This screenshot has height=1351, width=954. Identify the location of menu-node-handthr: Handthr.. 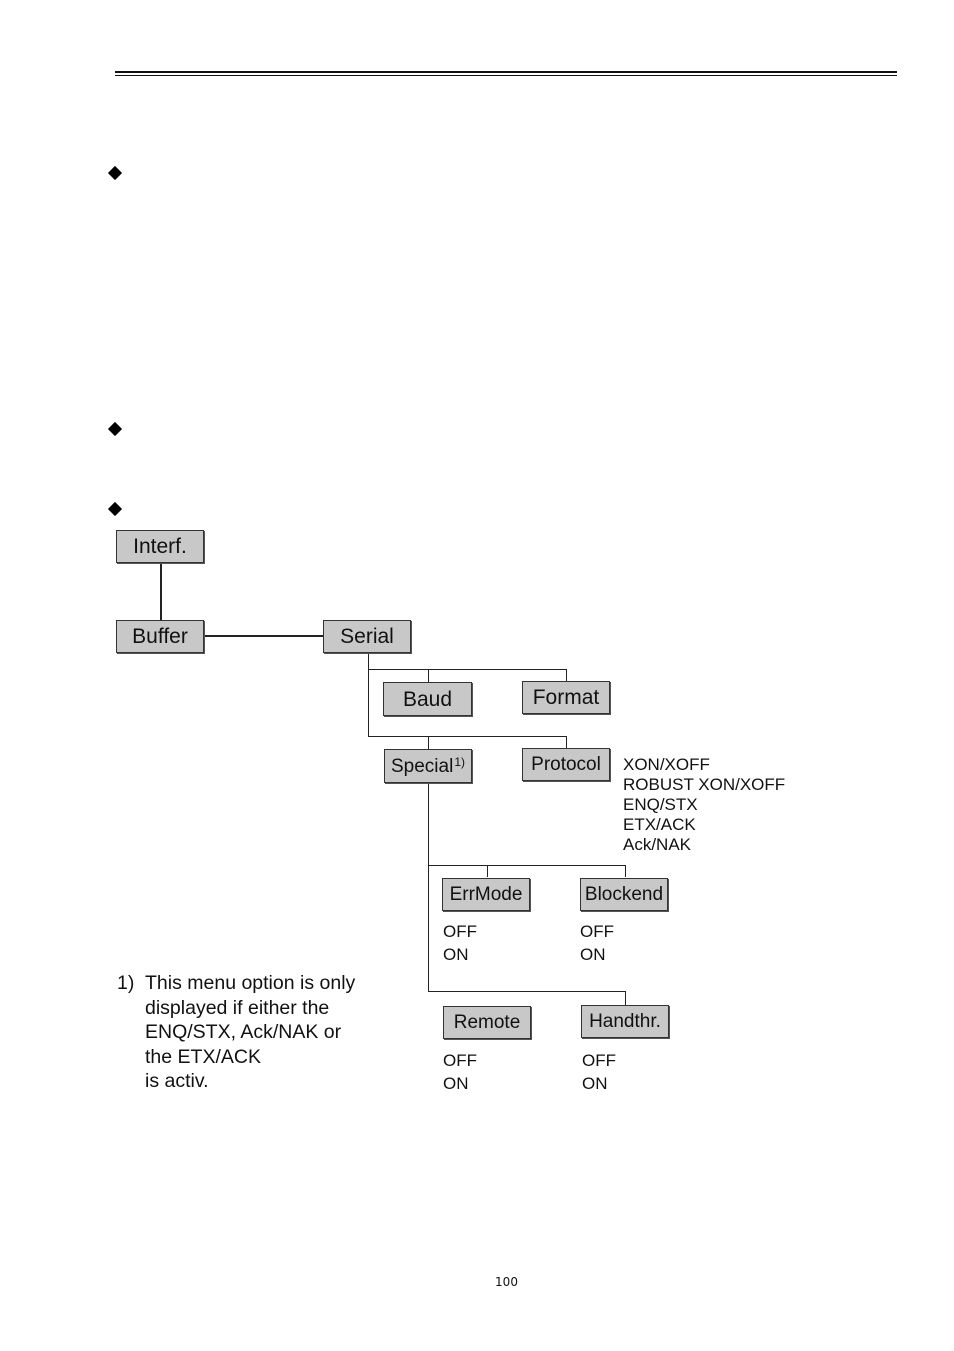
(625, 1021).